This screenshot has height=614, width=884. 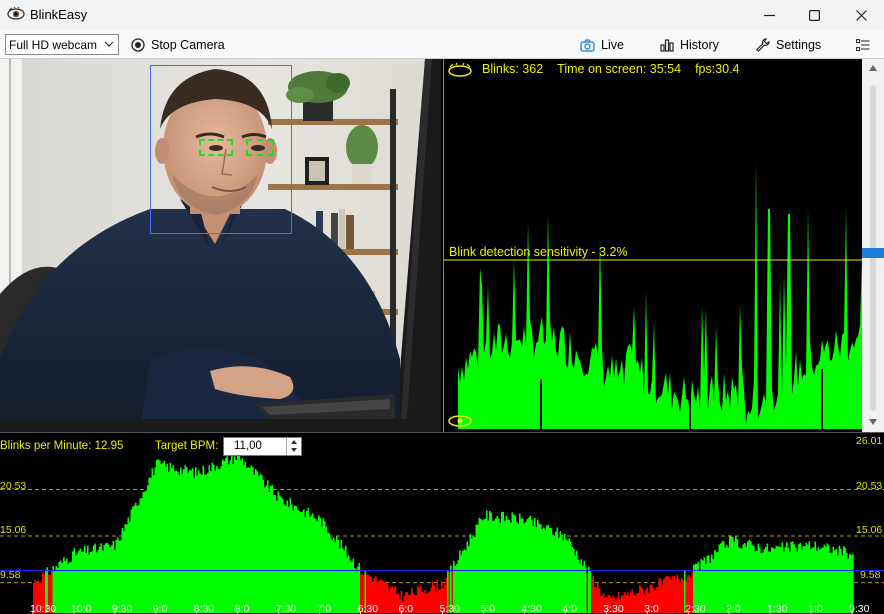 What do you see at coordinates (294, 442) in the screenshot?
I see `spin-up-icon` at bounding box center [294, 442].